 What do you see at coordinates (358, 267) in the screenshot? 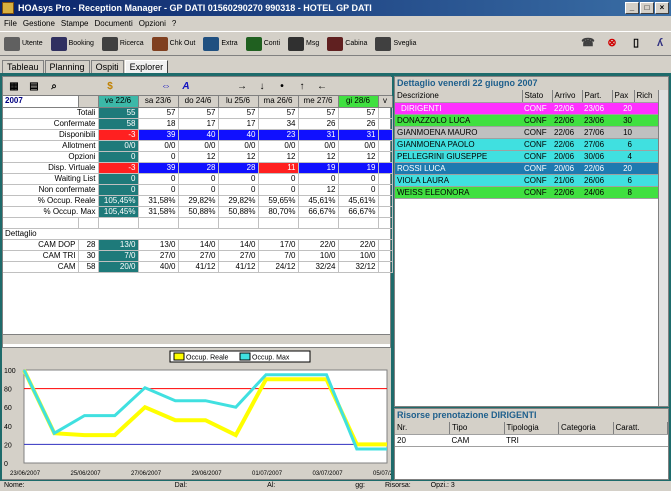
I see `detail-cell: 32/12` at bounding box center [358, 267].